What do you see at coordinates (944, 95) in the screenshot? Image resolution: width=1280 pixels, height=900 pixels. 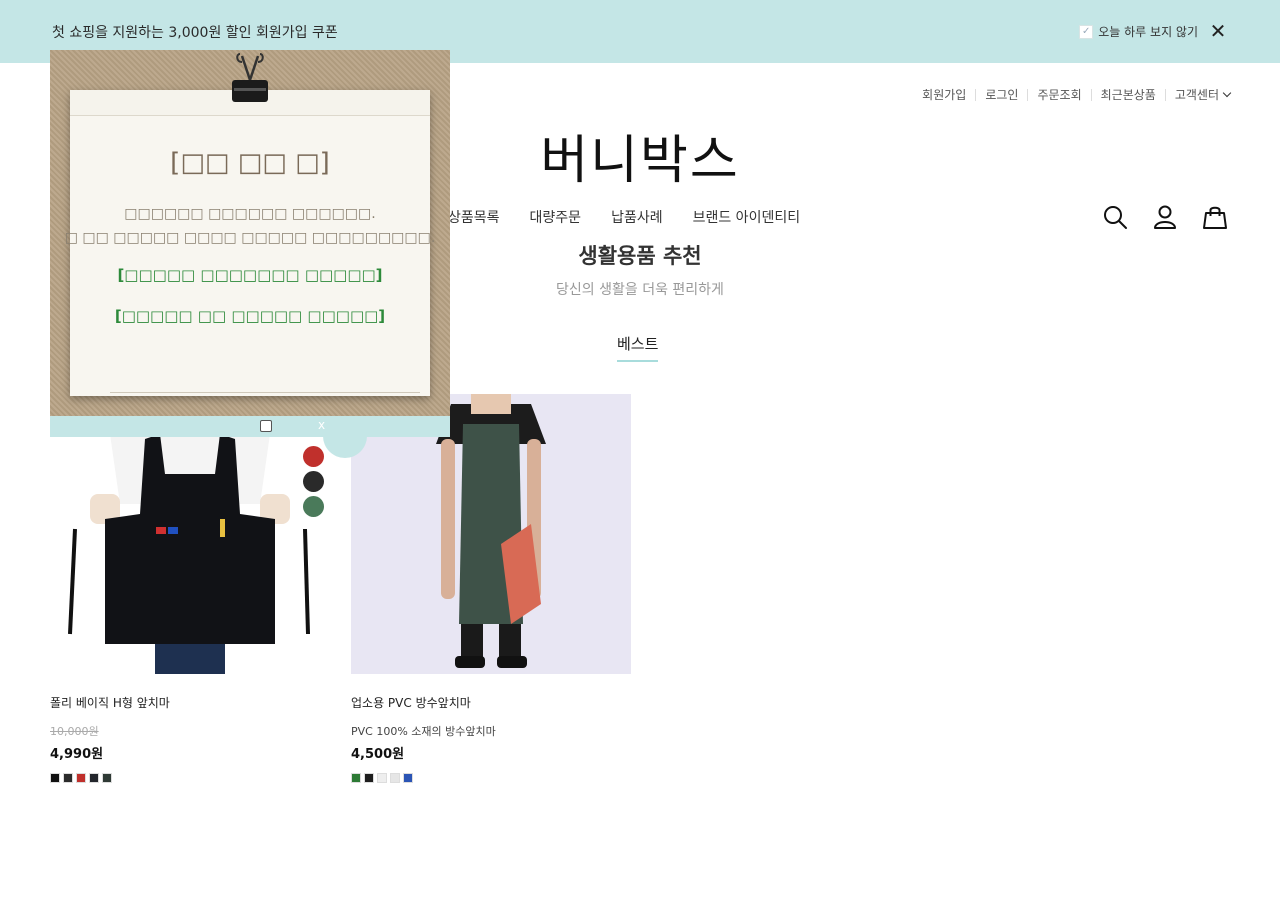 I see `util-signup-link: 회원가입` at bounding box center [944, 95].